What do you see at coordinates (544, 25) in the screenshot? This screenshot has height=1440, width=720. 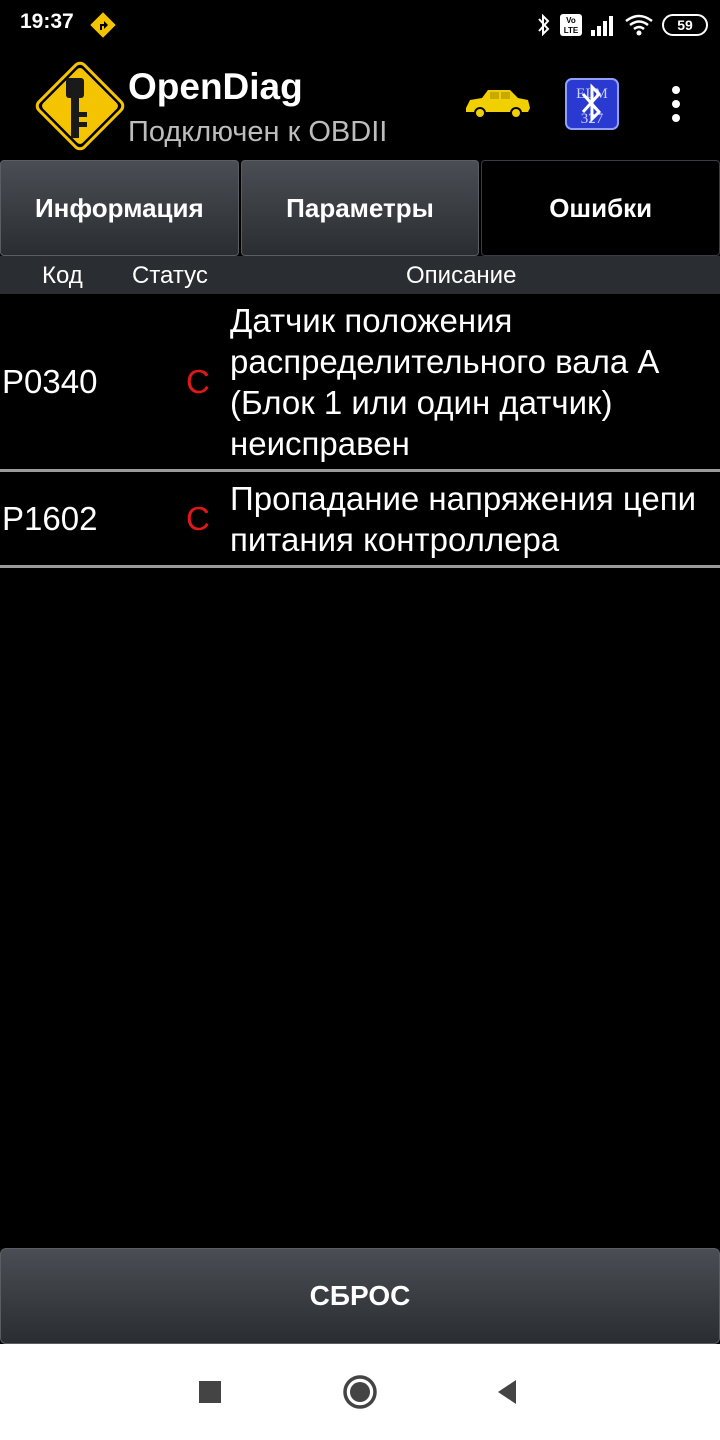 I see `bluetooth-icon` at bounding box center [544, 25].